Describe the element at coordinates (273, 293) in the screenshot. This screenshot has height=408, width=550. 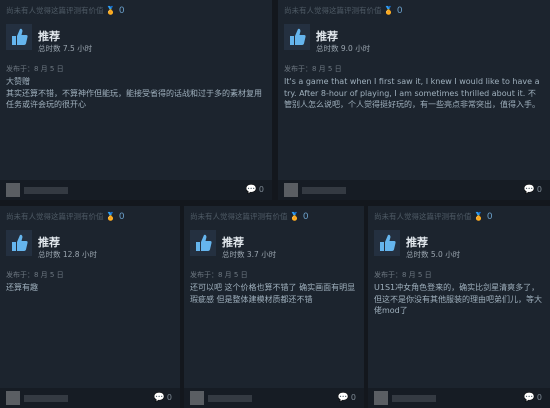
I see `review-text: 还可以吧 这个价格也算不错了 确实画面有明显瑕疵感 但是整体建模材质都还不错` at that location.